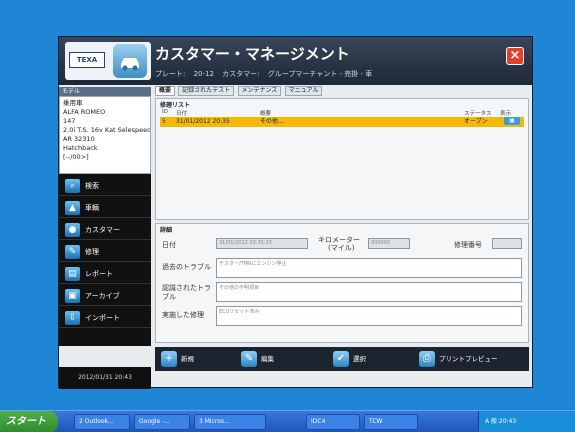  Describe the element at coordinates (182, 114) in the screenshot. I see `col-date: 日付` at that location.